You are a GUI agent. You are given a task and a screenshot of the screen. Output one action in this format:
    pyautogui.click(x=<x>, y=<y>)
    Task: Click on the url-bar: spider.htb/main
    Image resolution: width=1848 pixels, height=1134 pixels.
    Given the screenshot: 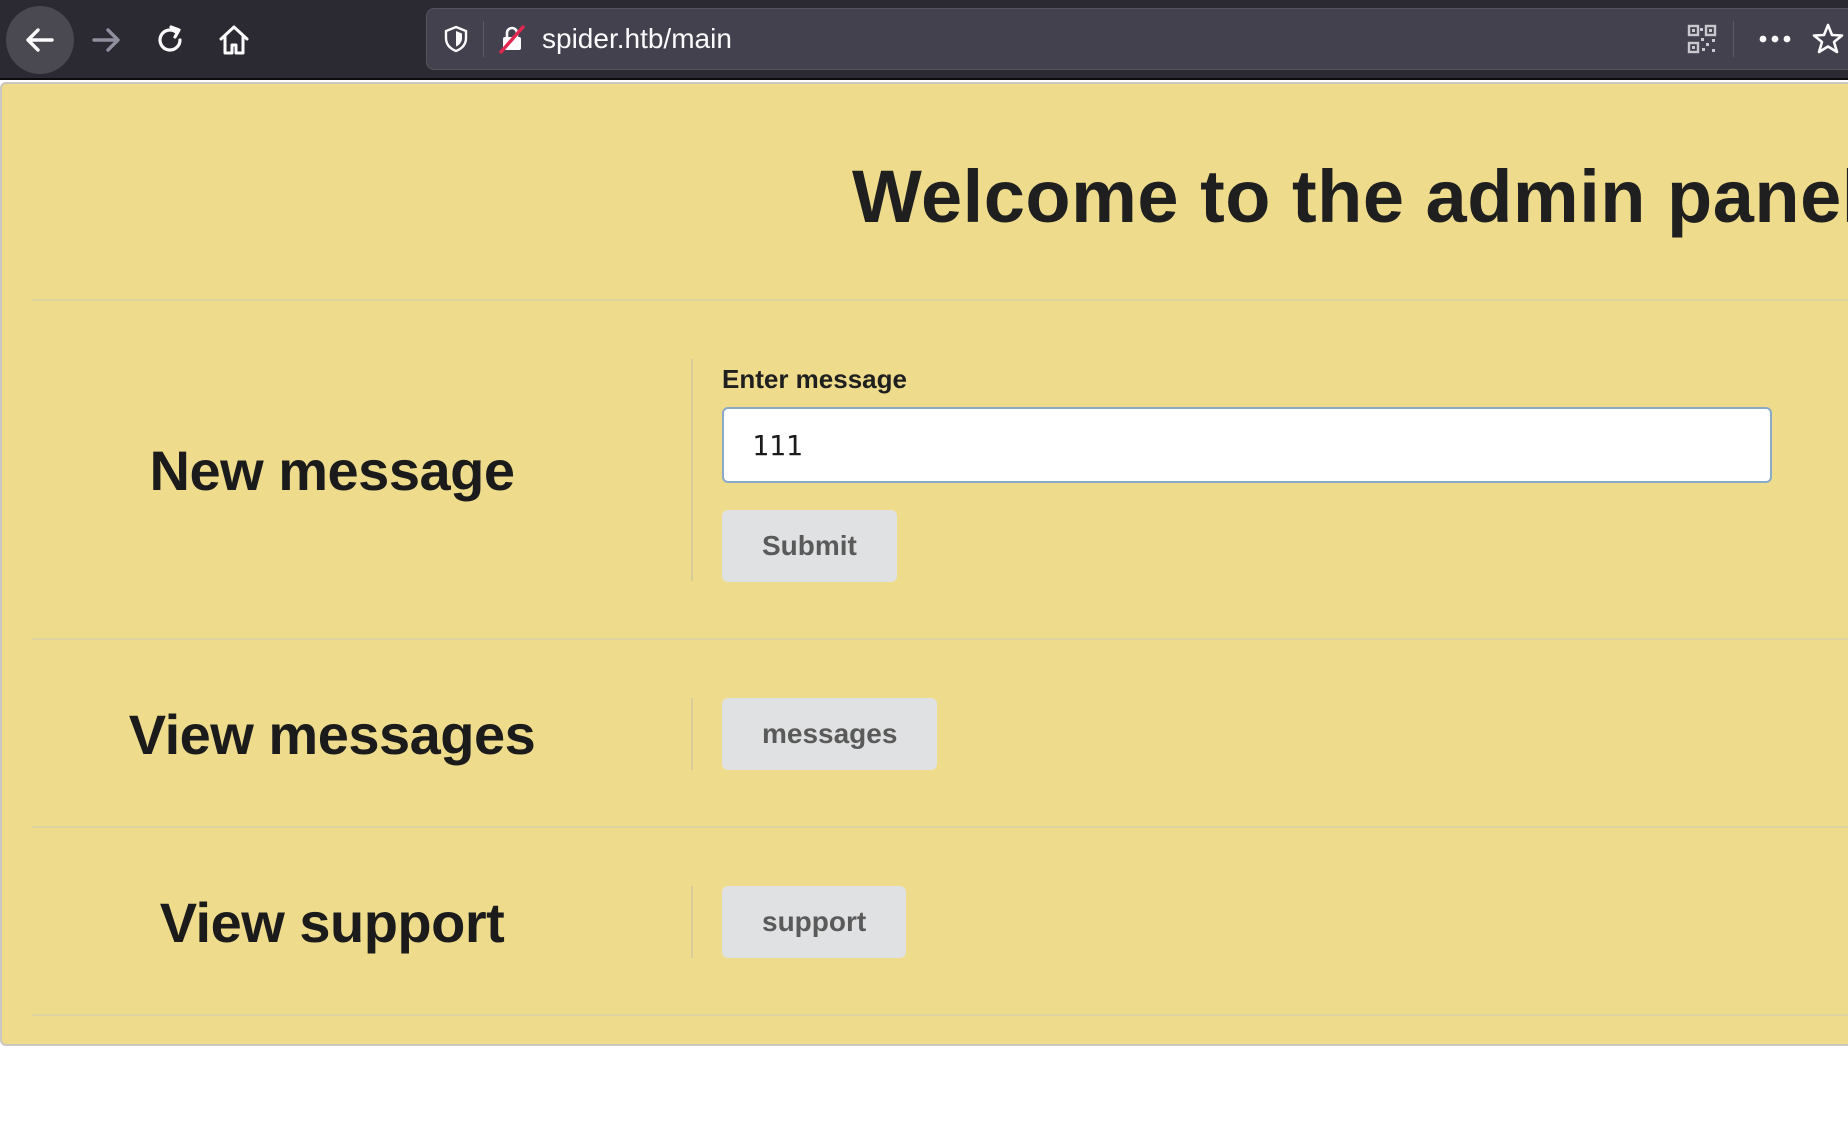 What is the action you would take?
    pyautogui.click(x=1137, y=39)
    